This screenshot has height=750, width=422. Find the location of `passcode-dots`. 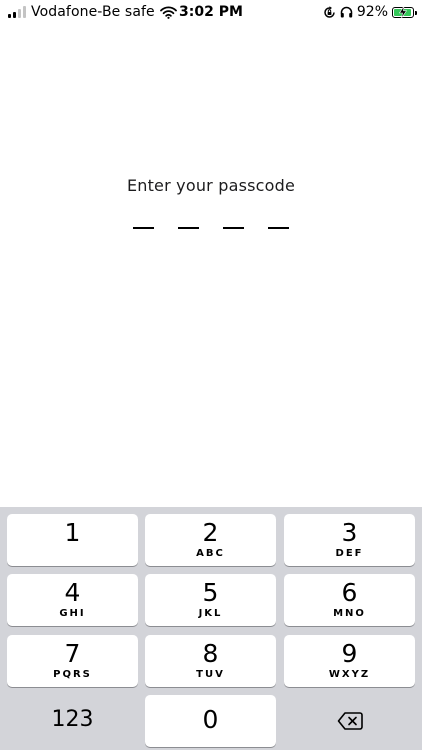

passcode-dots is located at coordinates (211, 229).